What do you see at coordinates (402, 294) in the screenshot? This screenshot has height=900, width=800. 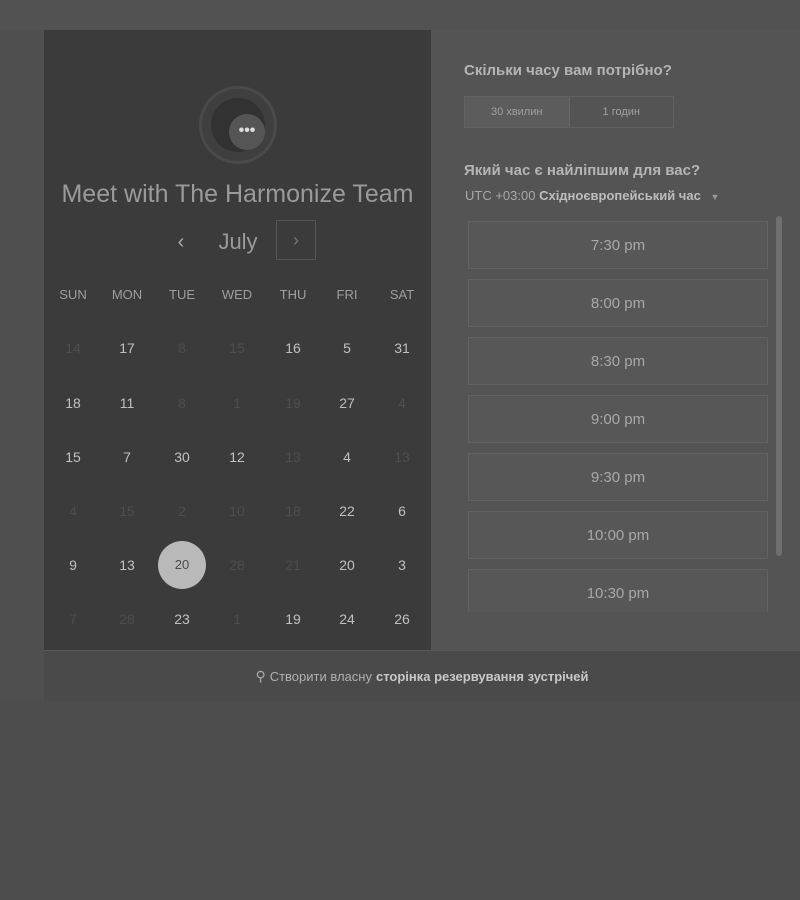 I see `weekday-header: SAT` at bounding box center [402, 294].